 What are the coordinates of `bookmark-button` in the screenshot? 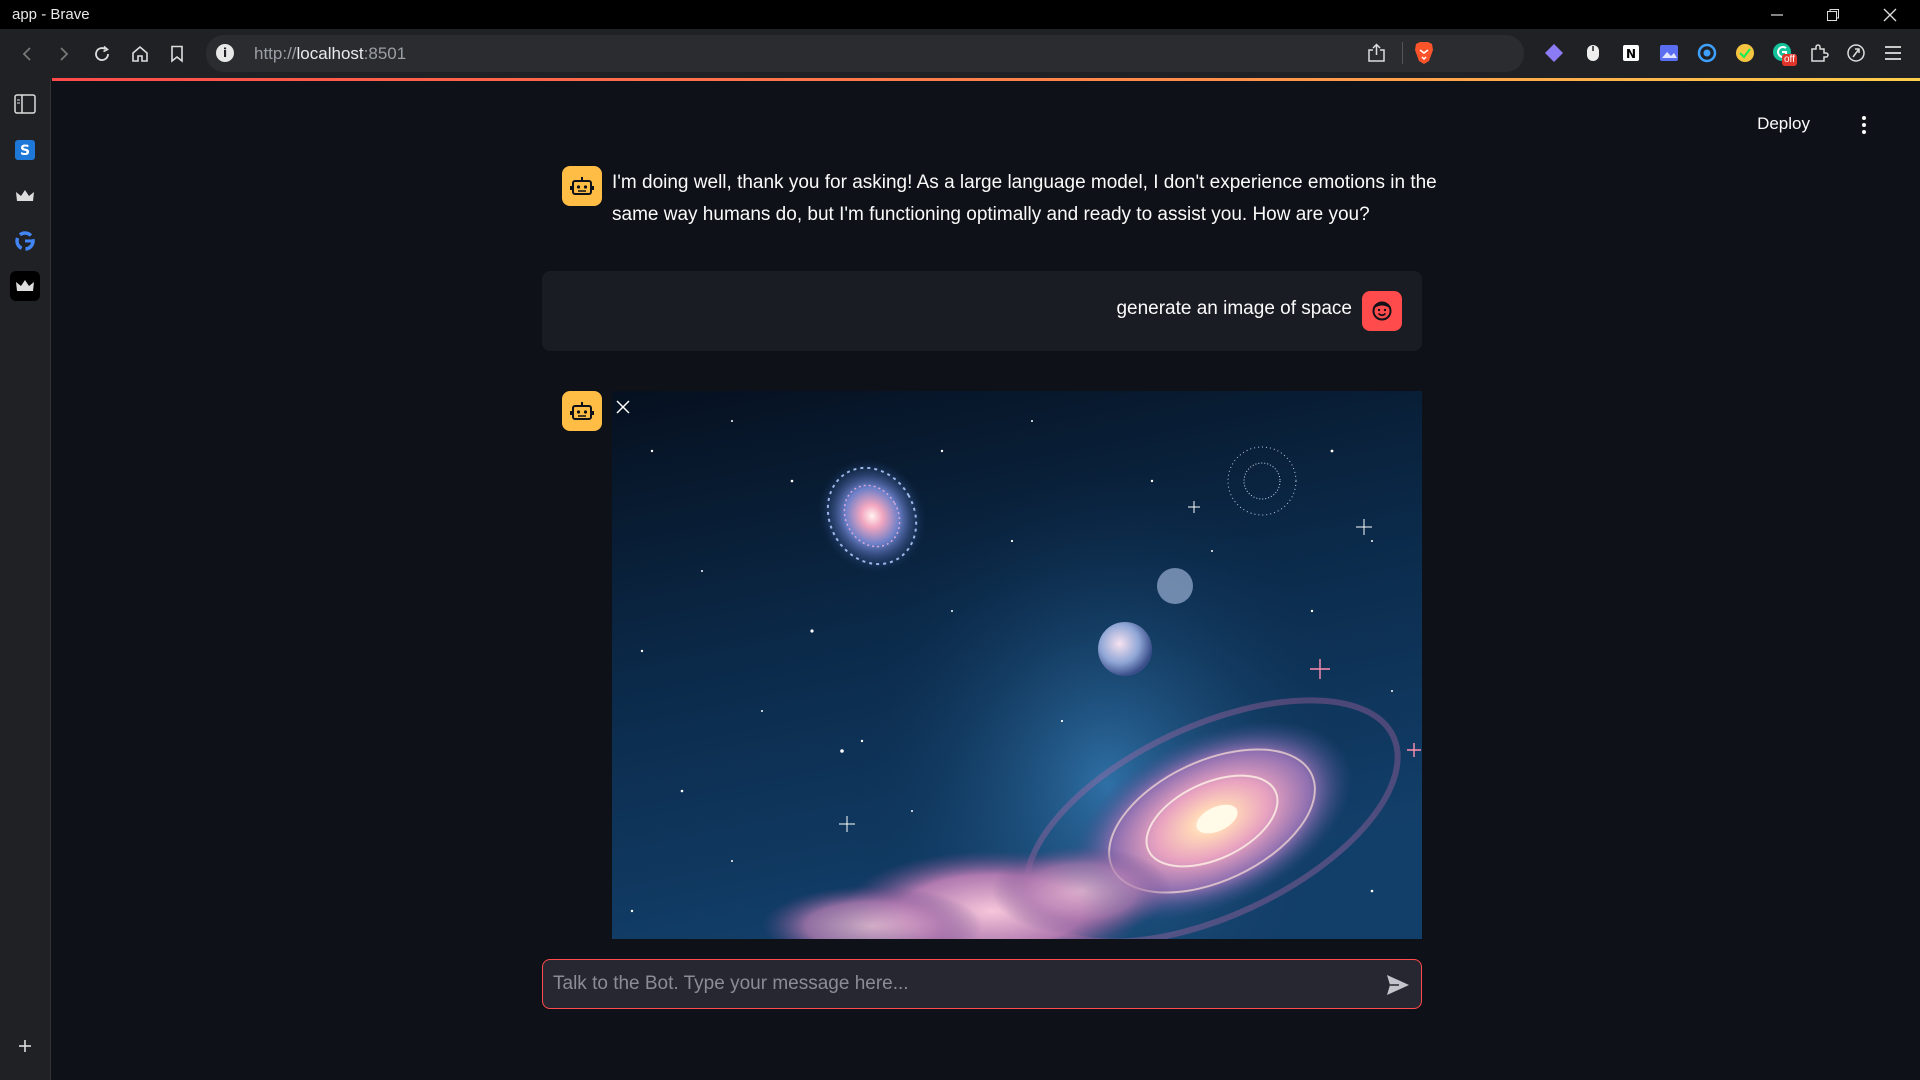 It's located at (177, 54).